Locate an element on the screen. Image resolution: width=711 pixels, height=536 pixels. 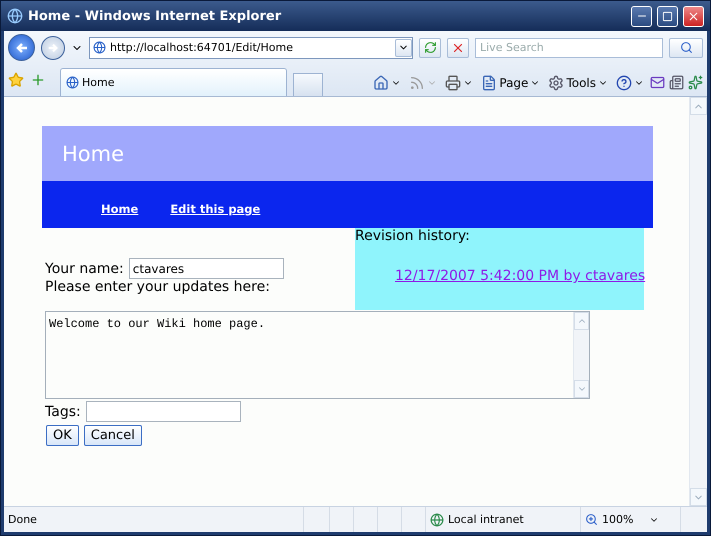
add-favorite-icon is located at coordinates (38, 80).